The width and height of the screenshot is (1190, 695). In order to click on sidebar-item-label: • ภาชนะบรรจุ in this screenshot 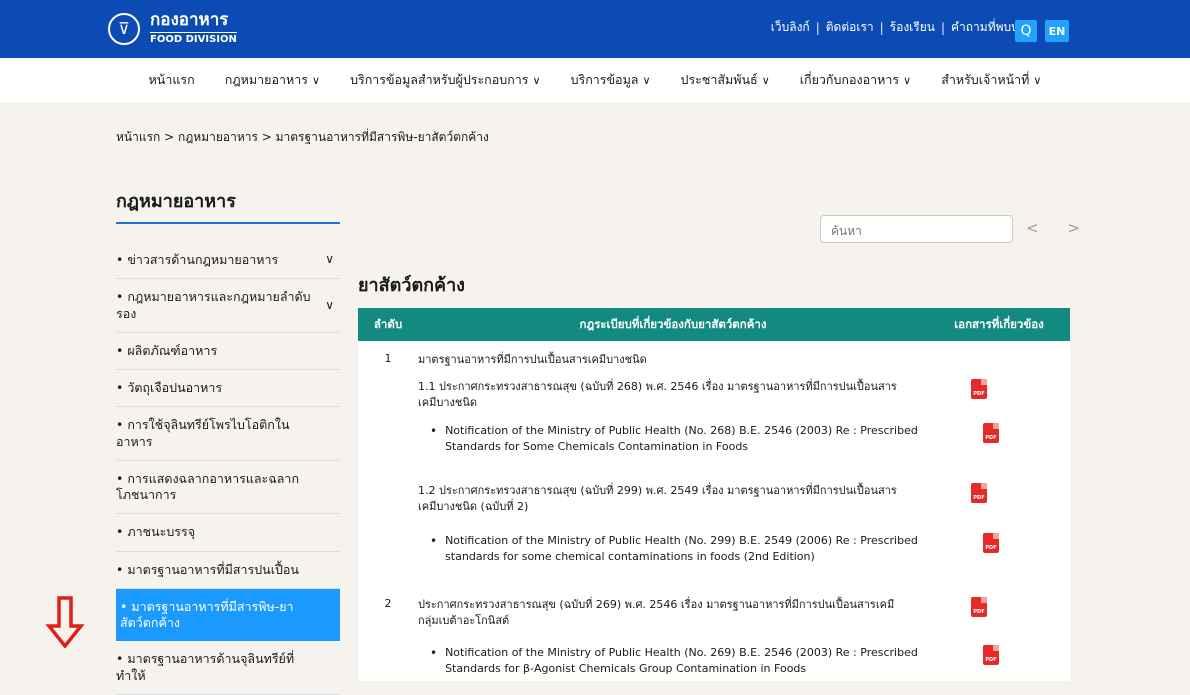, I will do `click(156, 532)`.